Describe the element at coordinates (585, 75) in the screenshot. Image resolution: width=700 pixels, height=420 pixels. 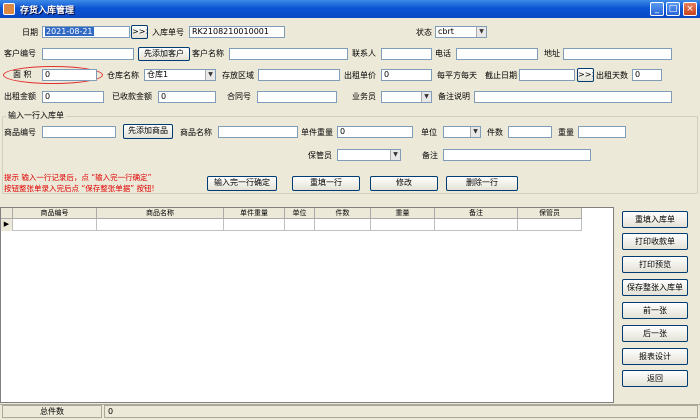
I see `deadline-picker-button: >>>` at that location.